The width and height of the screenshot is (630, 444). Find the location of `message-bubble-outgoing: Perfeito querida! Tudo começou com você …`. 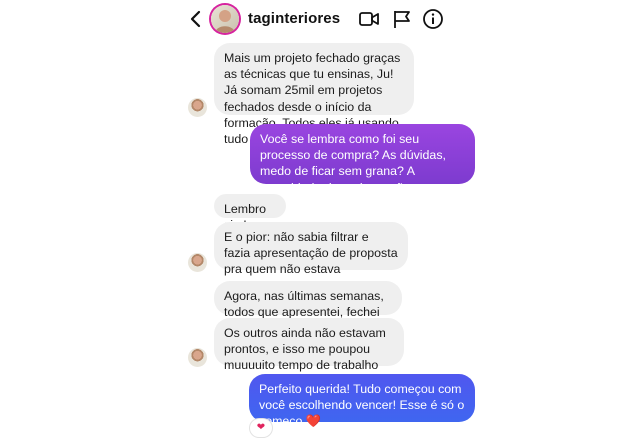

message-bubble-outgoing: Perfeito querida! Tudo começou com você … is located at coordinates (362, 401).